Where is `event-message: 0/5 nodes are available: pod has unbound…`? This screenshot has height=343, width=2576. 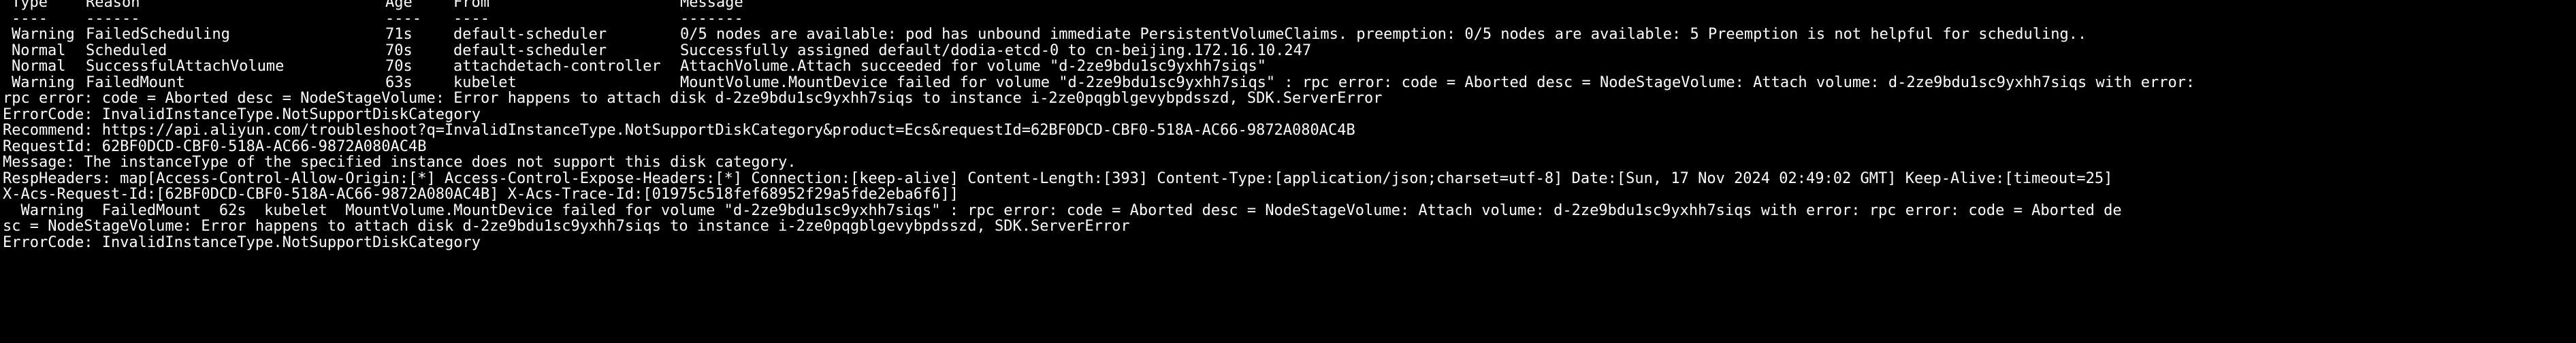
event-message: 0/5 nodes are available: pod has unbound… is located at coordinates (1384, 35).